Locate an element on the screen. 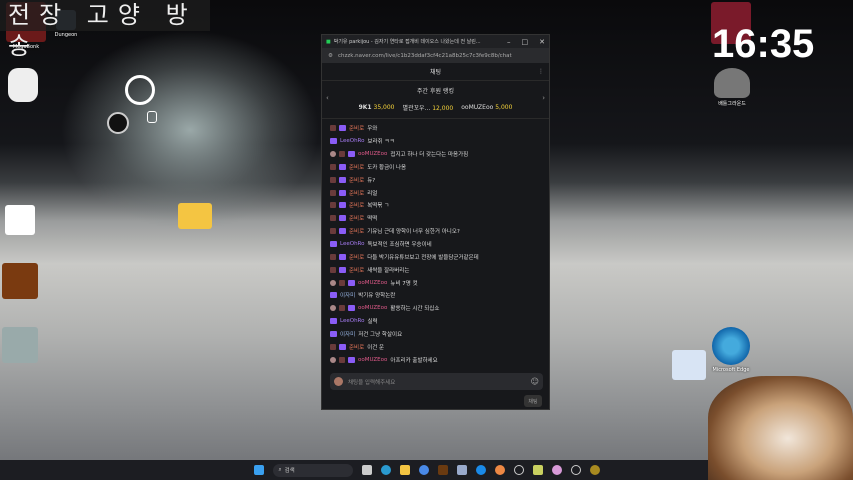 Image resolution: width=853 pixels, height=480 pixels. music-app-icon is located at coordinates (23, 85).